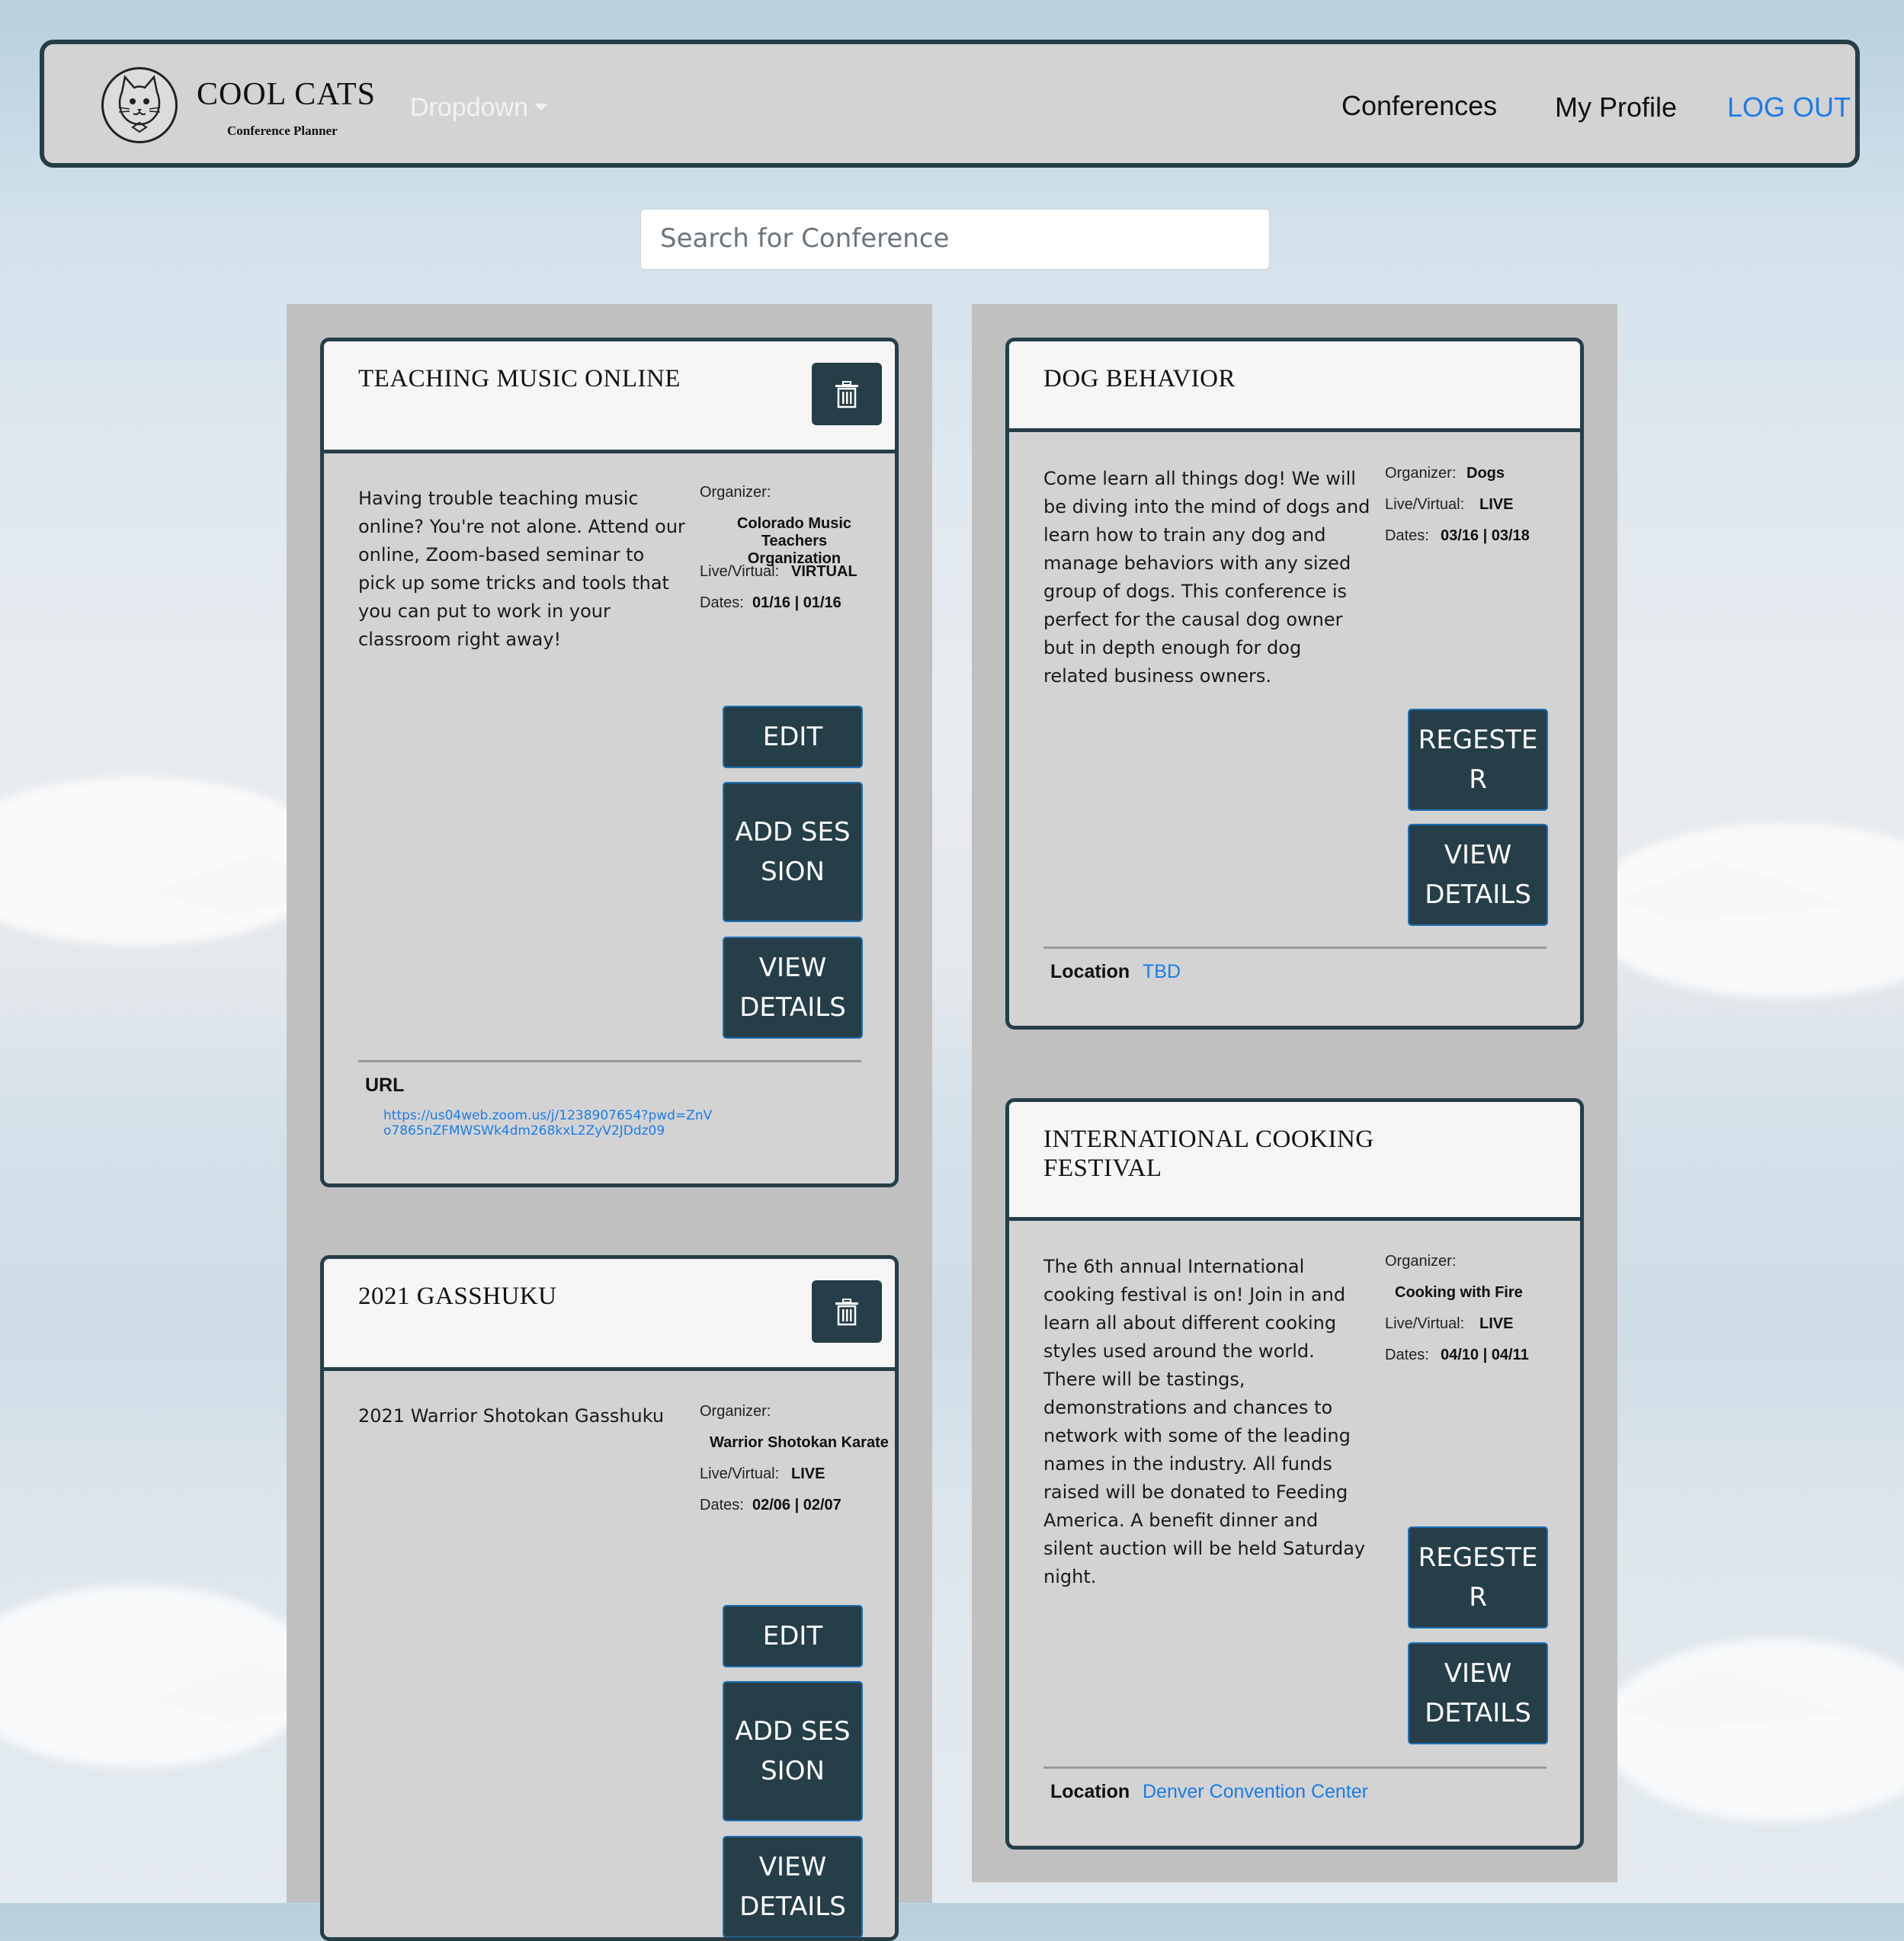  What do you see at coordinates (1419, 106) in the screenshot?
I see `nav-conferences: Conferences` at bounding box center [1419, 106].